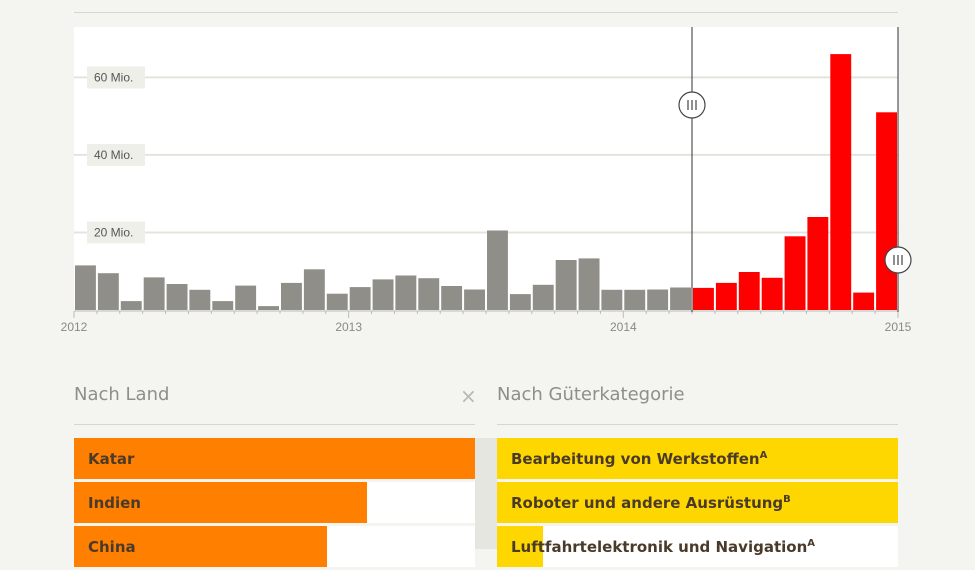 The width and height of the screenshot is (975, 570). Describe the element at coordinates (468, 396) in the screenshot. I see `close-icon: ×` at that location.